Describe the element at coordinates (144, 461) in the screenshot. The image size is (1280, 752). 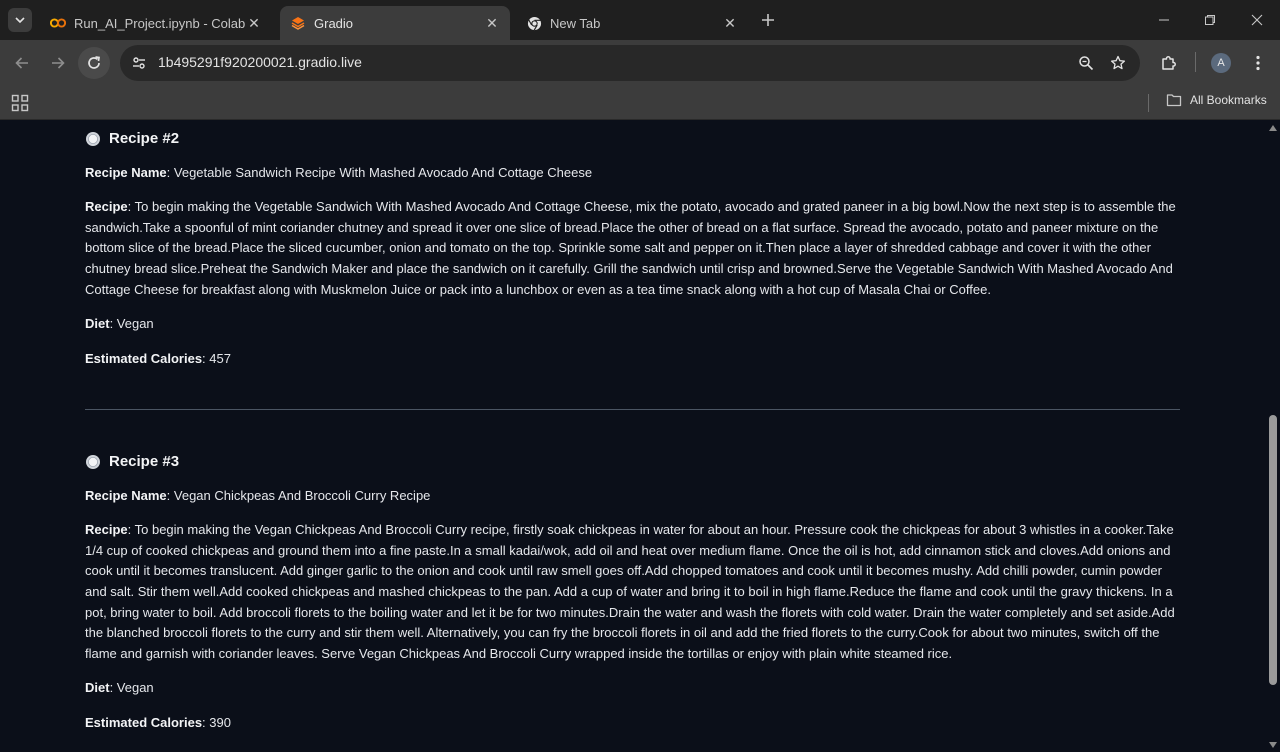
I see `recipe-heading-text: Recipe #3` at that location.